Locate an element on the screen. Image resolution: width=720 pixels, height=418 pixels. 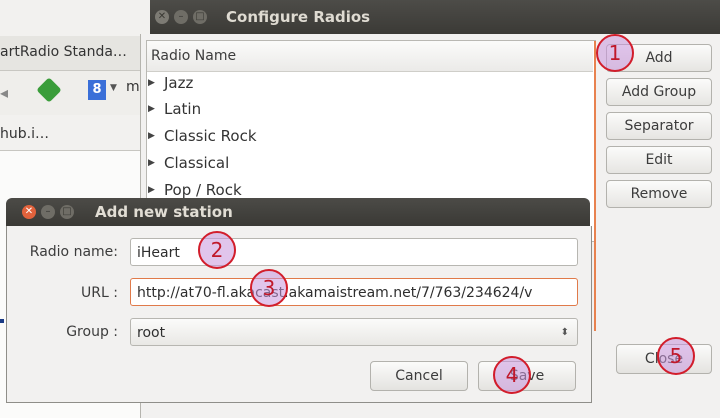
separator-button: Separator is located at coordinates (659, 126).